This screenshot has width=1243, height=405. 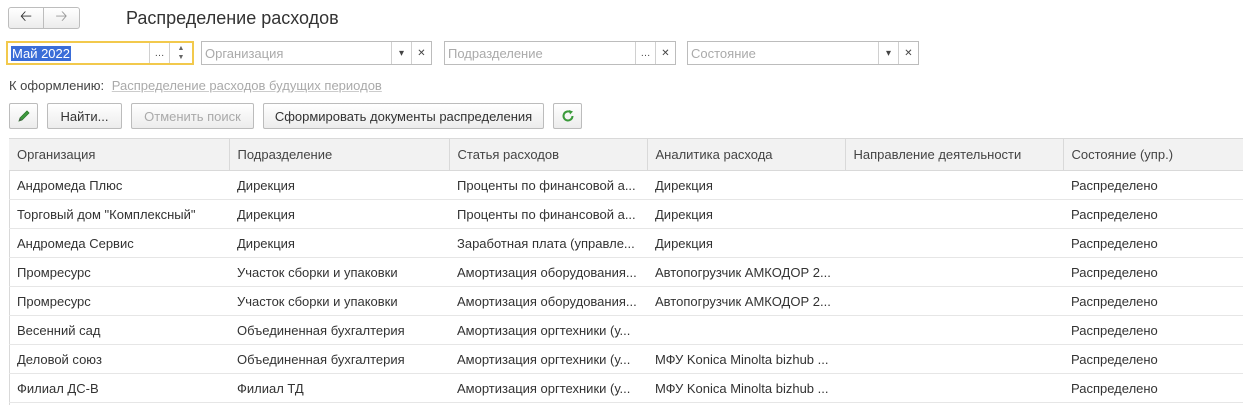 I want to click on state-field: Состояние ▾ ✕, so click(x=803, y=53).